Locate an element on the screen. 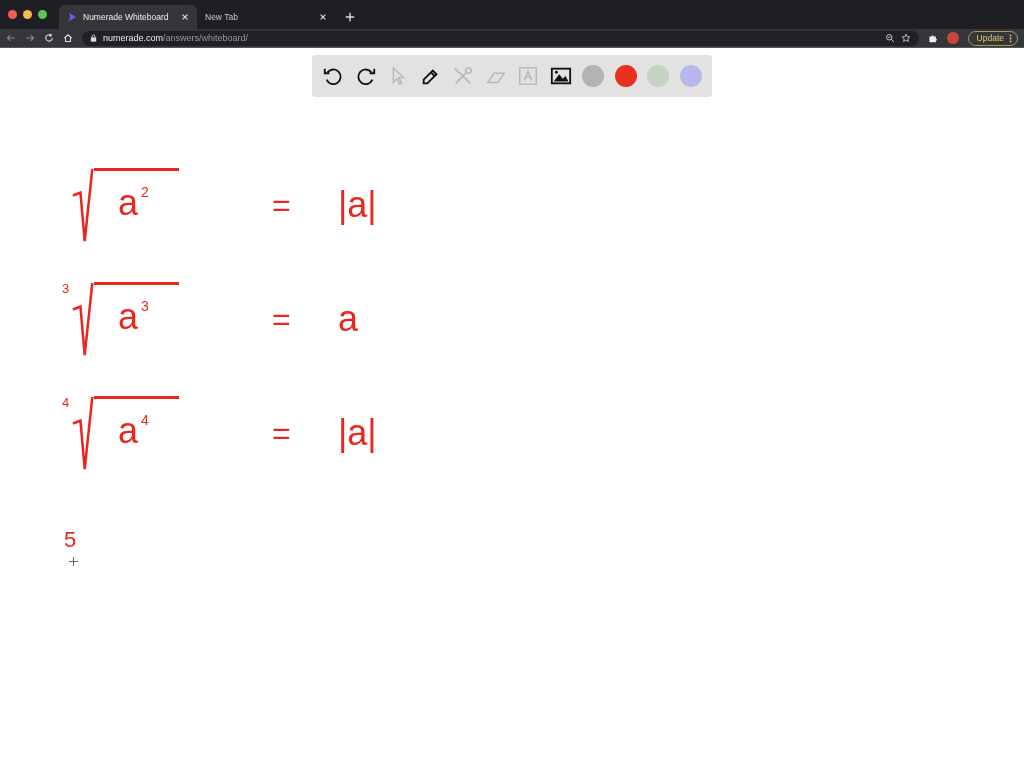 This screenshot has width=1024, height=784. star-icon is located at coordinates (905, 38).